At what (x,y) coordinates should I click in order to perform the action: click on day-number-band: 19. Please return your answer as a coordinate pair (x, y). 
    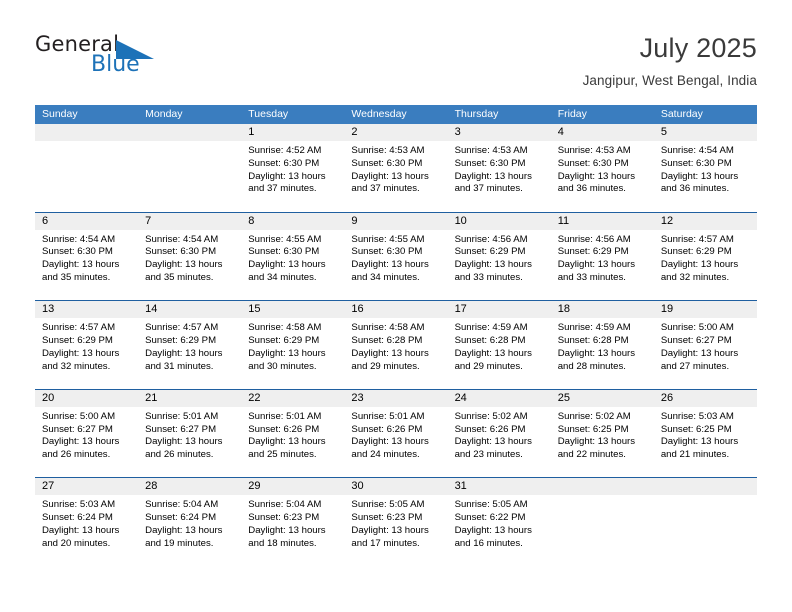
    Looking at the image, I should click on (705, 310).